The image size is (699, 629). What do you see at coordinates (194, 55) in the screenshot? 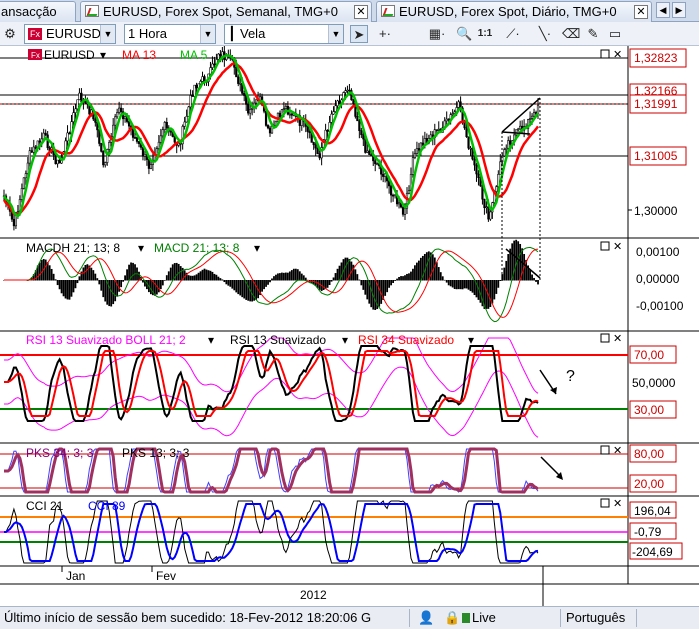
I see `ma5-legend: MA 5` at bounding box center [194, 55].